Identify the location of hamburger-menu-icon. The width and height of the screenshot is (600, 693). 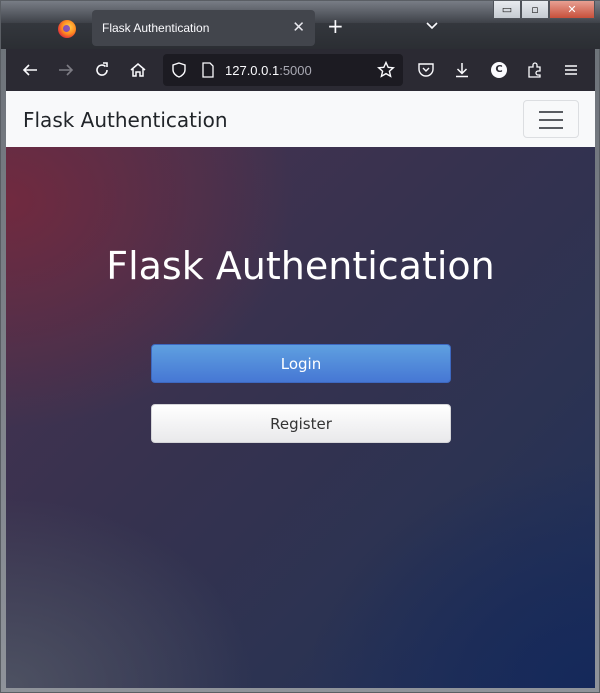
(571, 70).